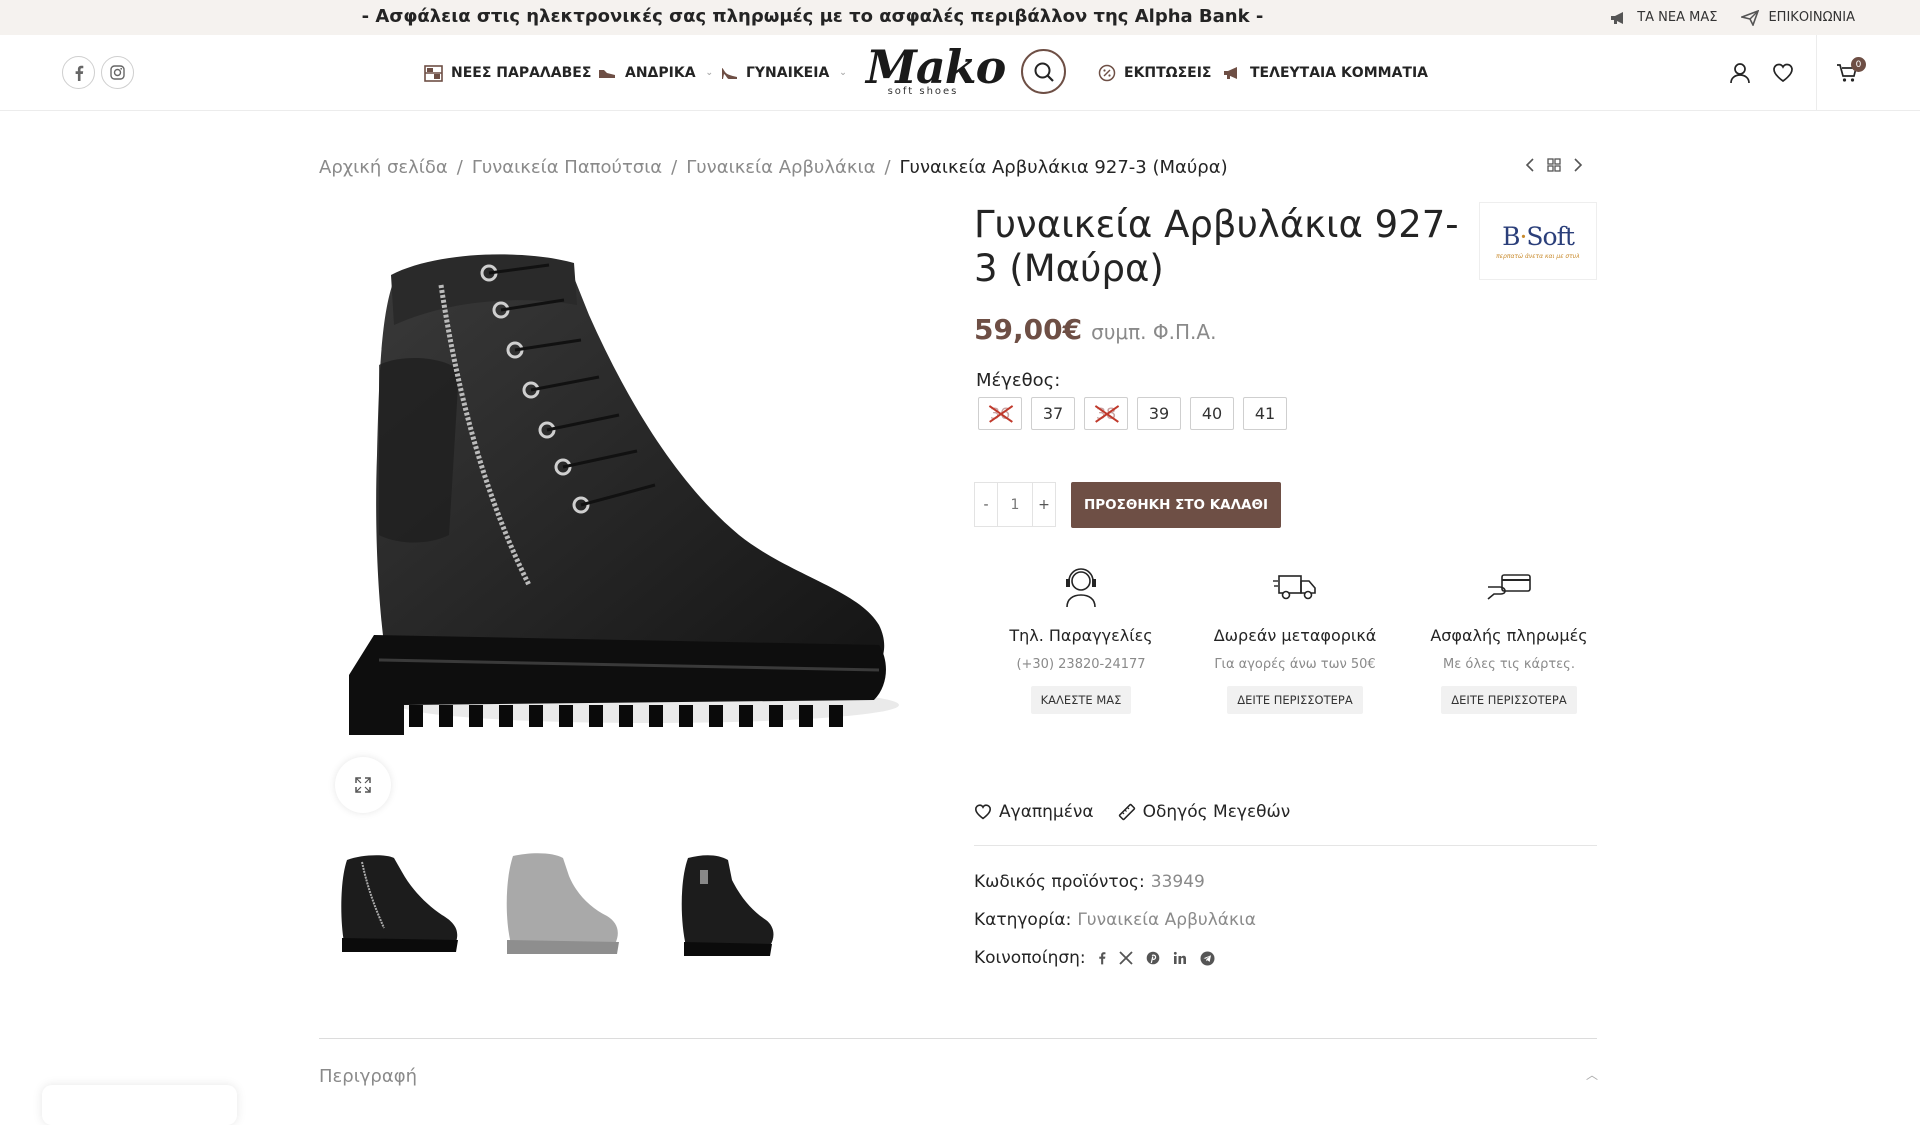 This screenshot has width=1920, height=1125. Describe the element at coordinates (1578, 165) in the screenshot. I see `chevron-right-icon` at that location.